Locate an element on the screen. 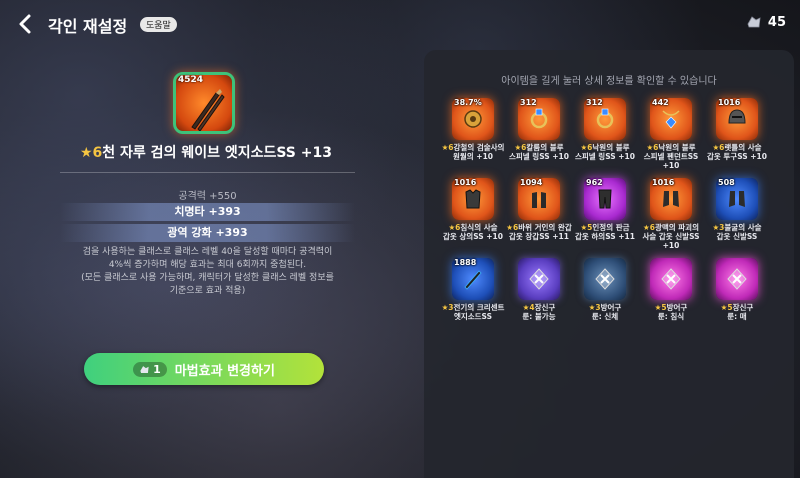  boots-icon is located at coordinates (671, 199).